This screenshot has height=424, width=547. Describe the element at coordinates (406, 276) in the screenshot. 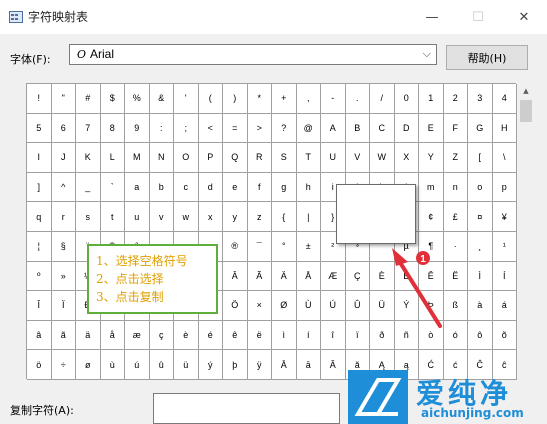

I see `char-cell: É` at that location.